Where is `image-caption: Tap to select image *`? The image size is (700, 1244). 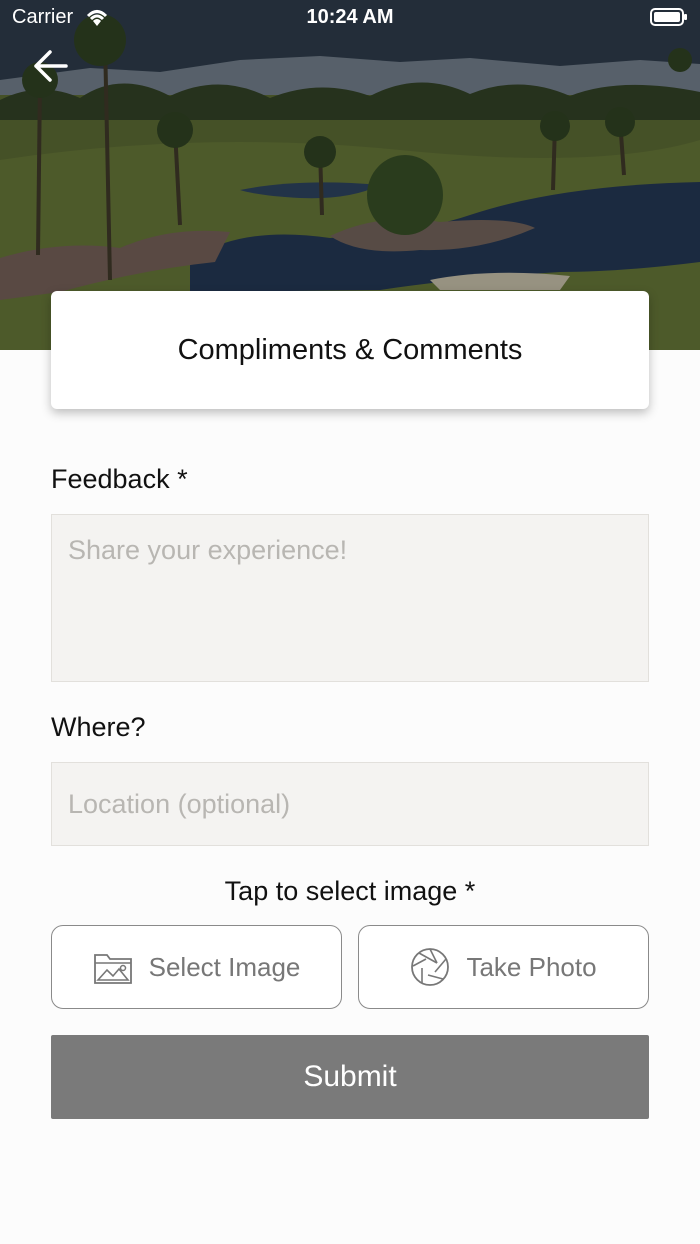 image-caption: Tap to select image * is located at coordinates (350, 891).